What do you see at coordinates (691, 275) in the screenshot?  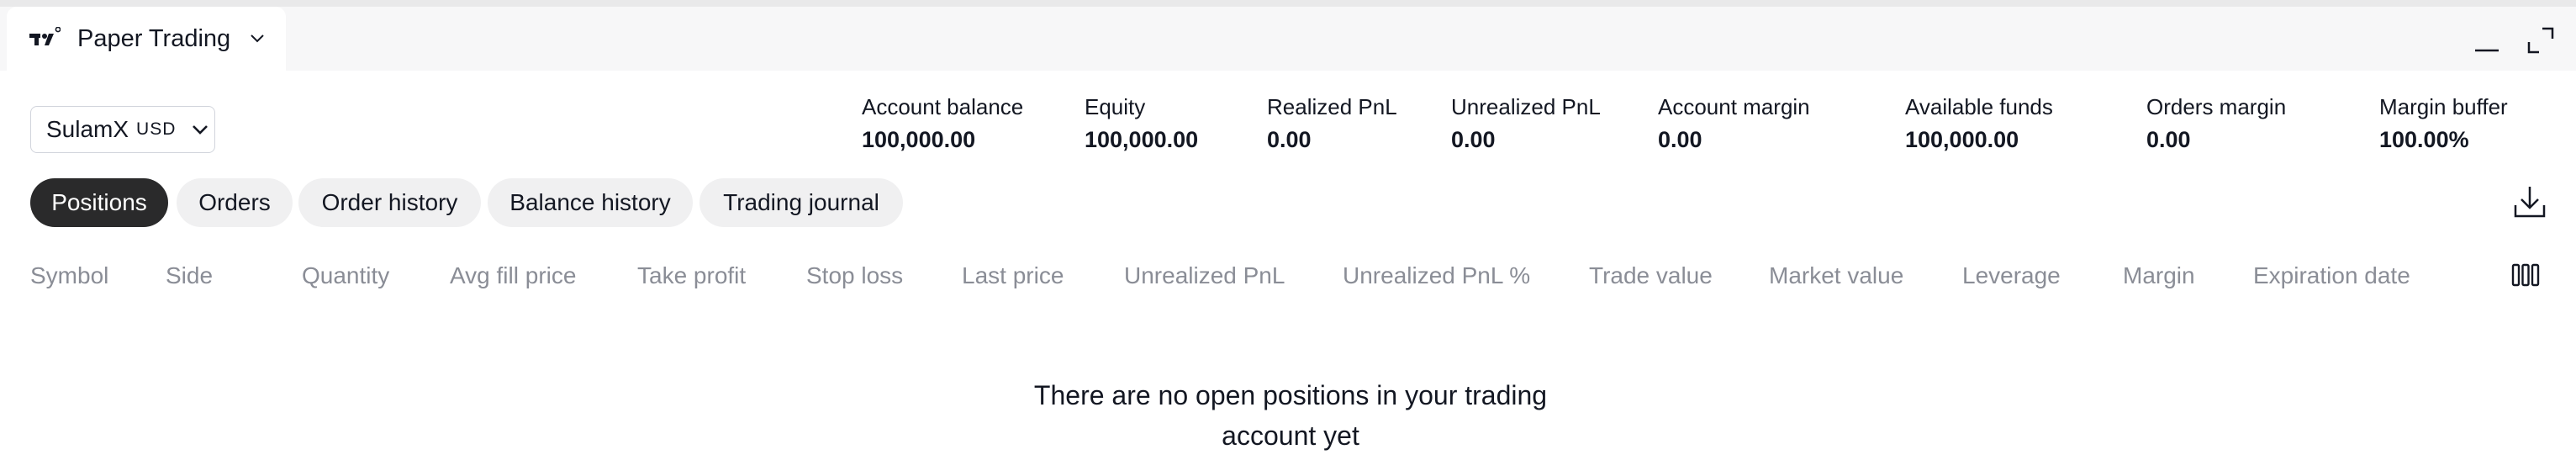 I see `column-header-take-profit: Take profit` at bounding box center [691, 275].